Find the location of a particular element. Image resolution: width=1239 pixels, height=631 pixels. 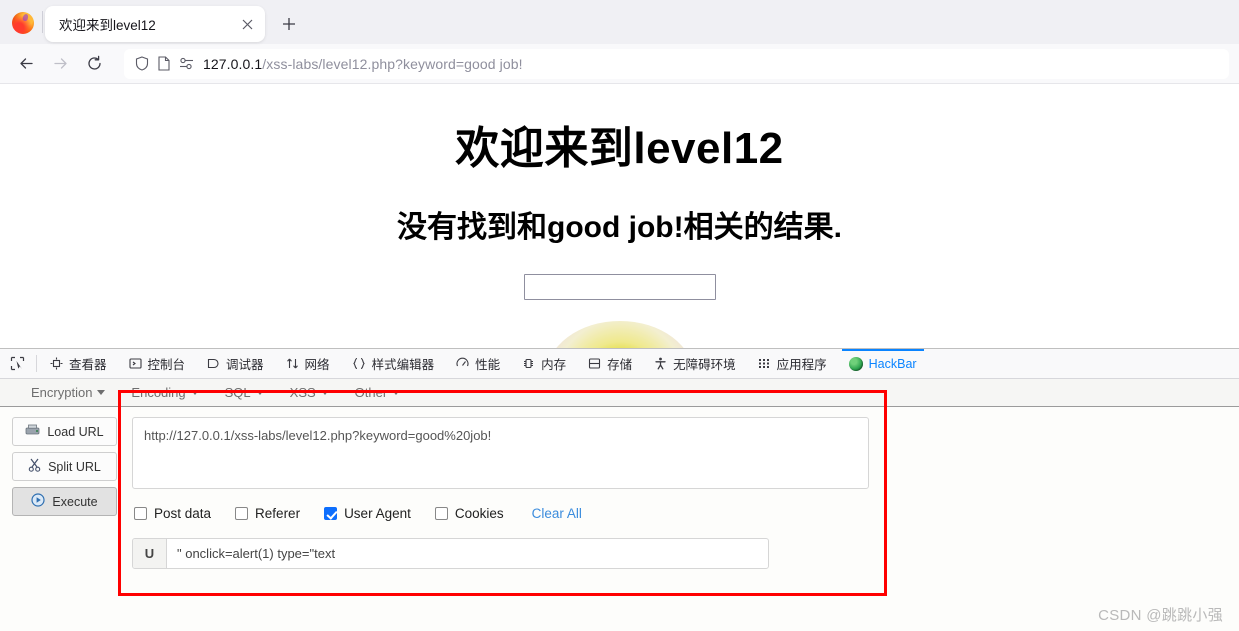

debugger-icon is located at coordinates (213, 363).